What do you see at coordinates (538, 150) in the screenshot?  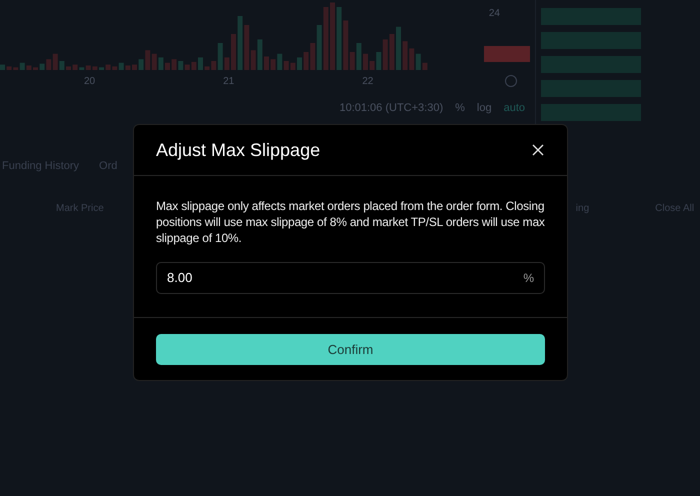 I see `close-icon` at bounding box center [538, 150].